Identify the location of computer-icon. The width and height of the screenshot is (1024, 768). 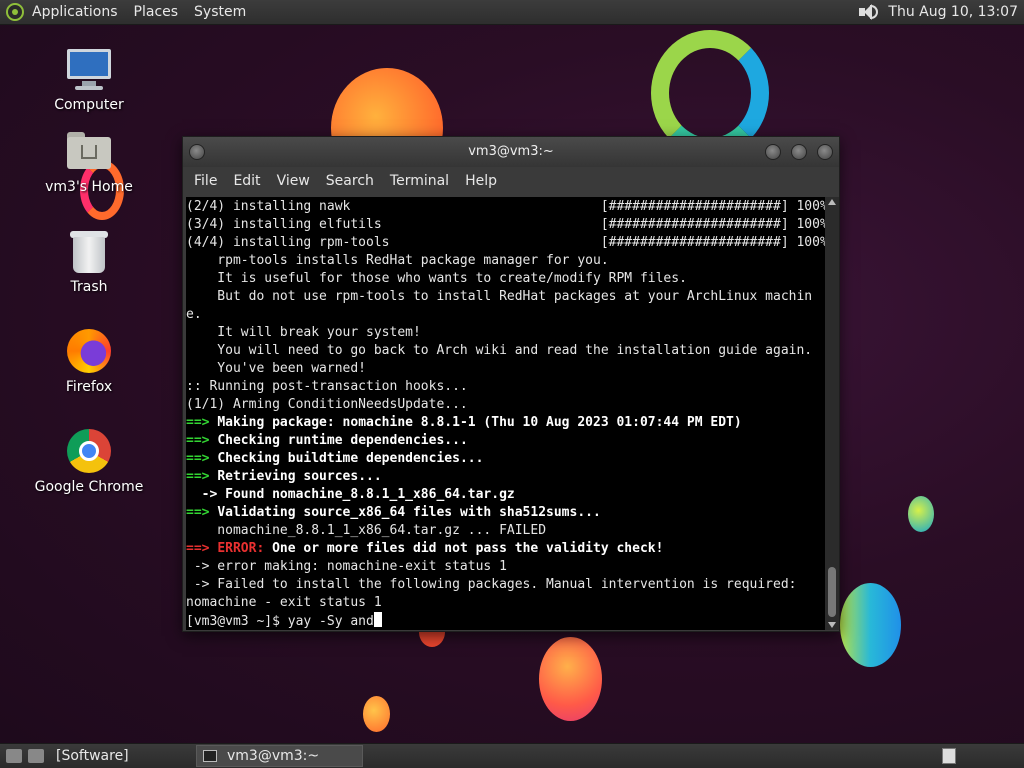
(89, 69).